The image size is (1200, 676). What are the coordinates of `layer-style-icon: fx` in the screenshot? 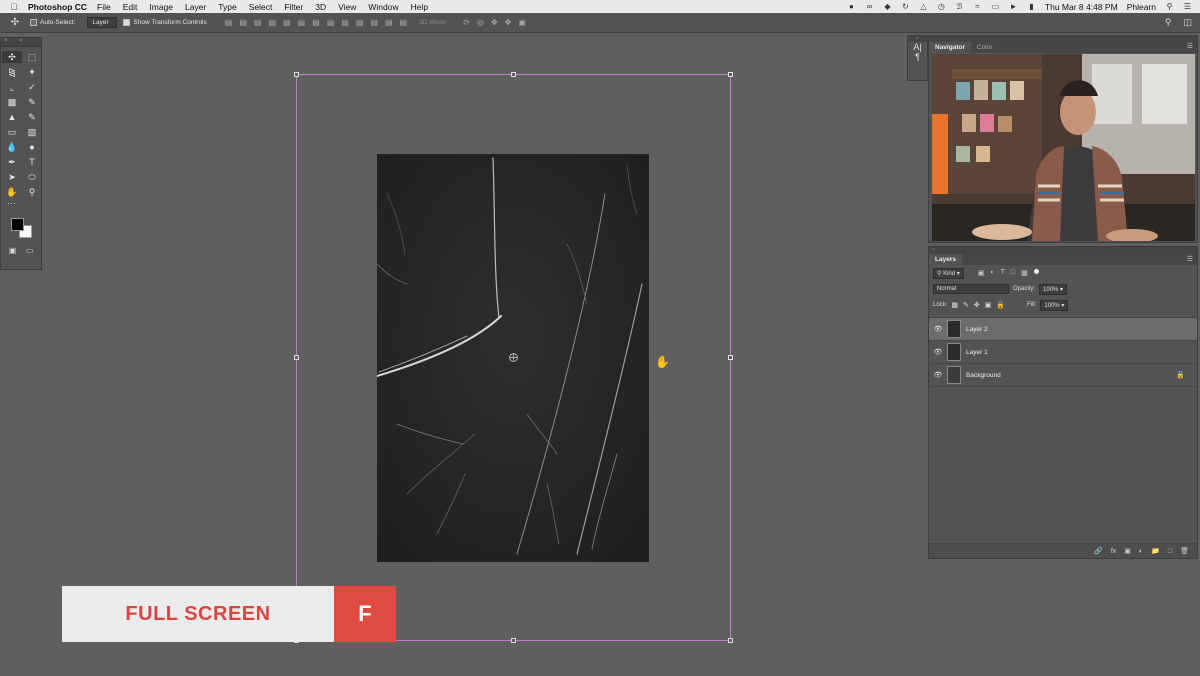 It's located at (1113, 551).